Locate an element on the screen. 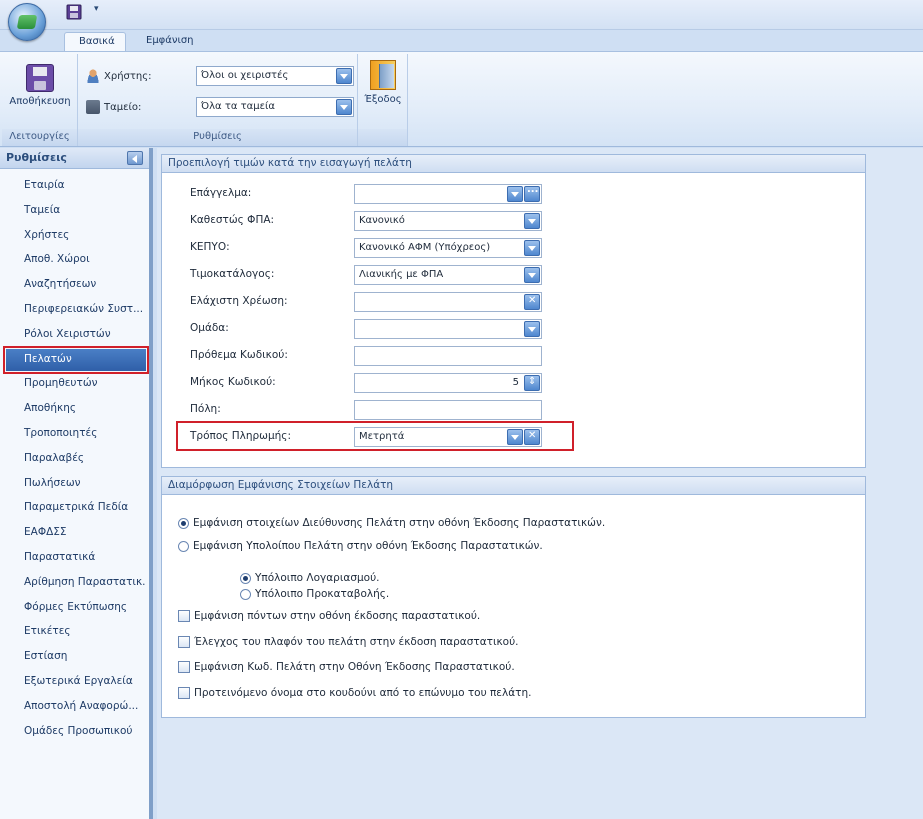  till-label: Ταμείο: is located at coordinates (123, 107).